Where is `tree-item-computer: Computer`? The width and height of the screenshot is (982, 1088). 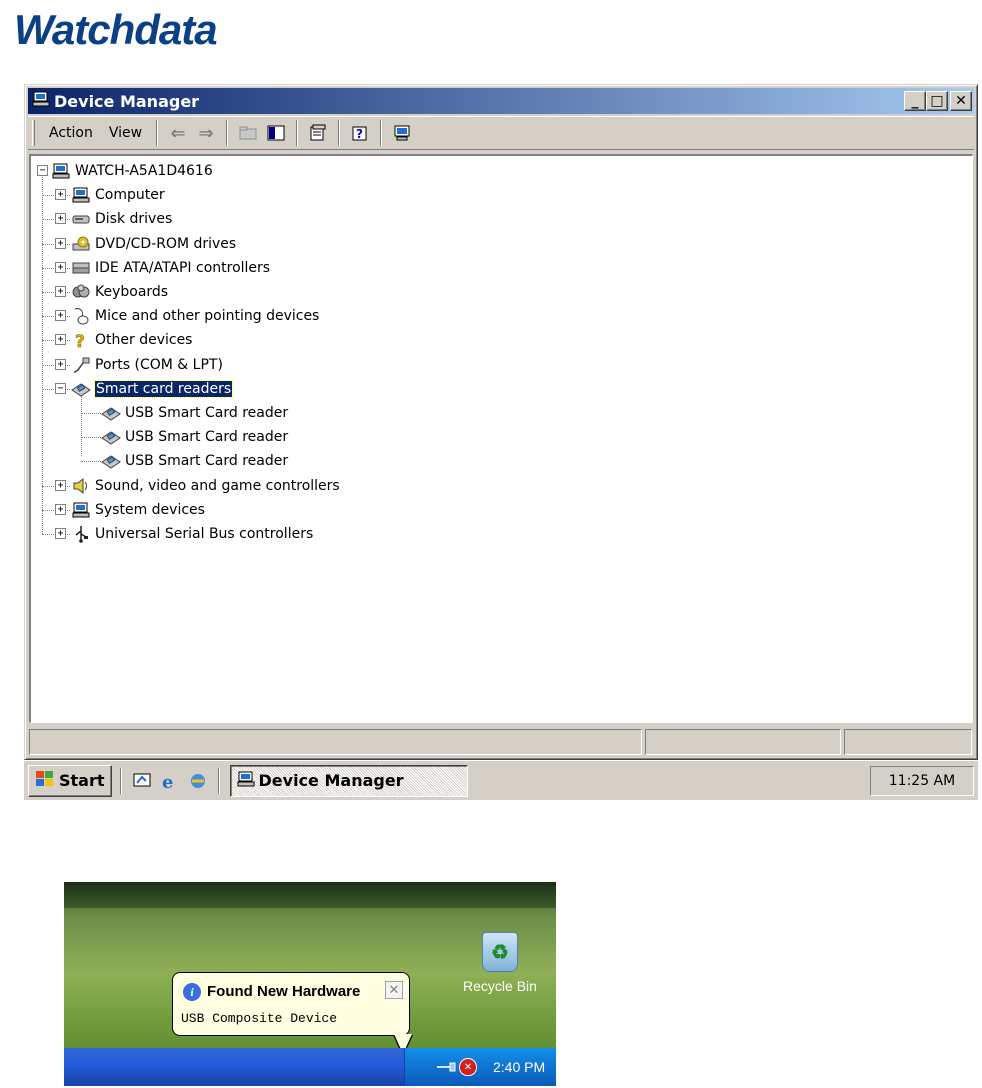 tree-item-computer: Computer is located at coordinates (118, 195).